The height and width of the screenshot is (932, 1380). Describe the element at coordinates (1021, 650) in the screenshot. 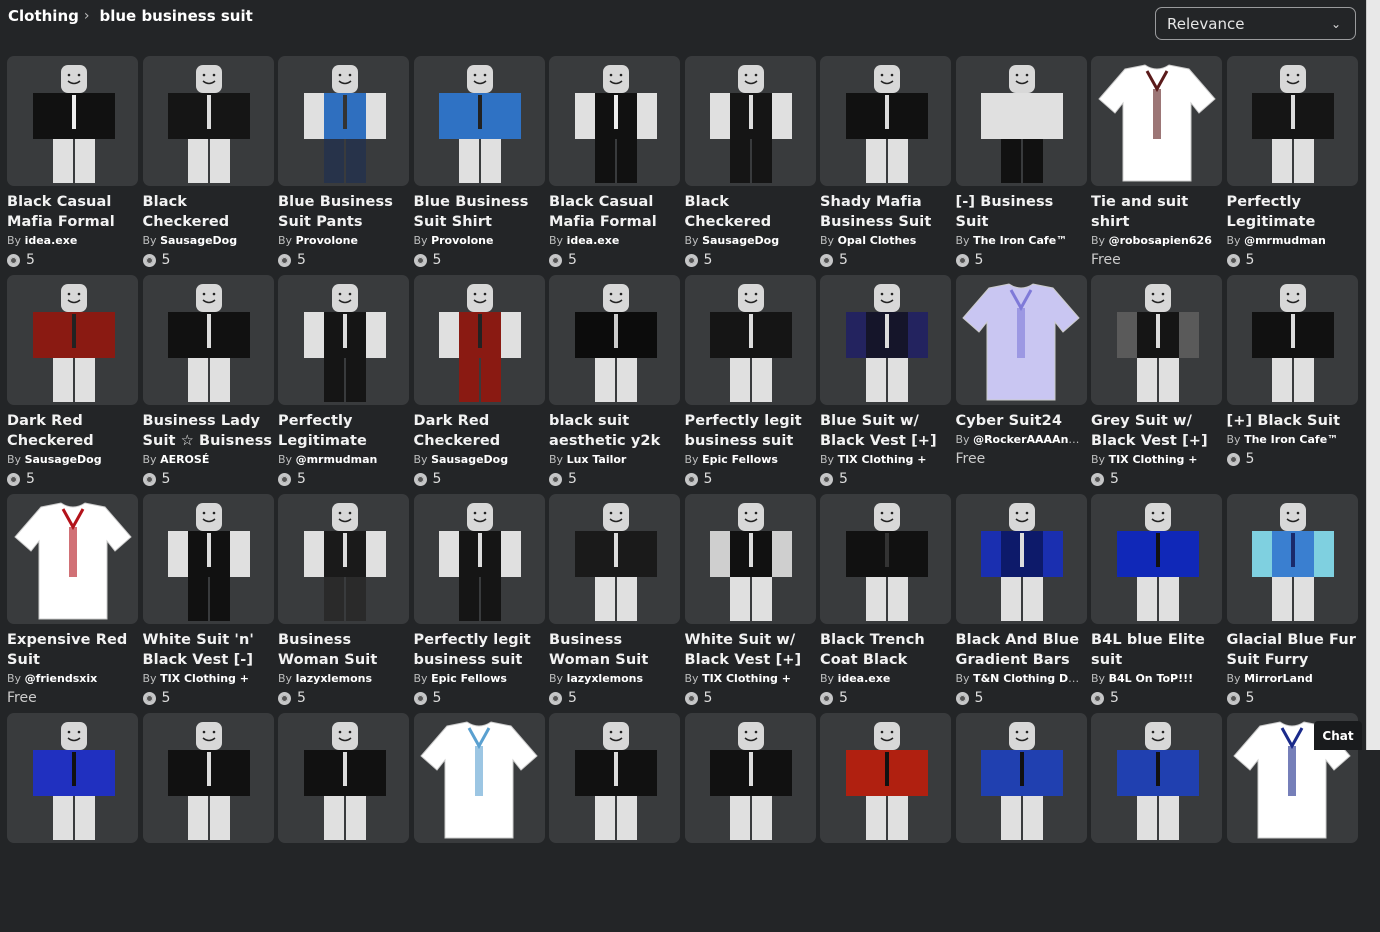

I see `item-title: Black And Blue Gradient Bars` at that location.